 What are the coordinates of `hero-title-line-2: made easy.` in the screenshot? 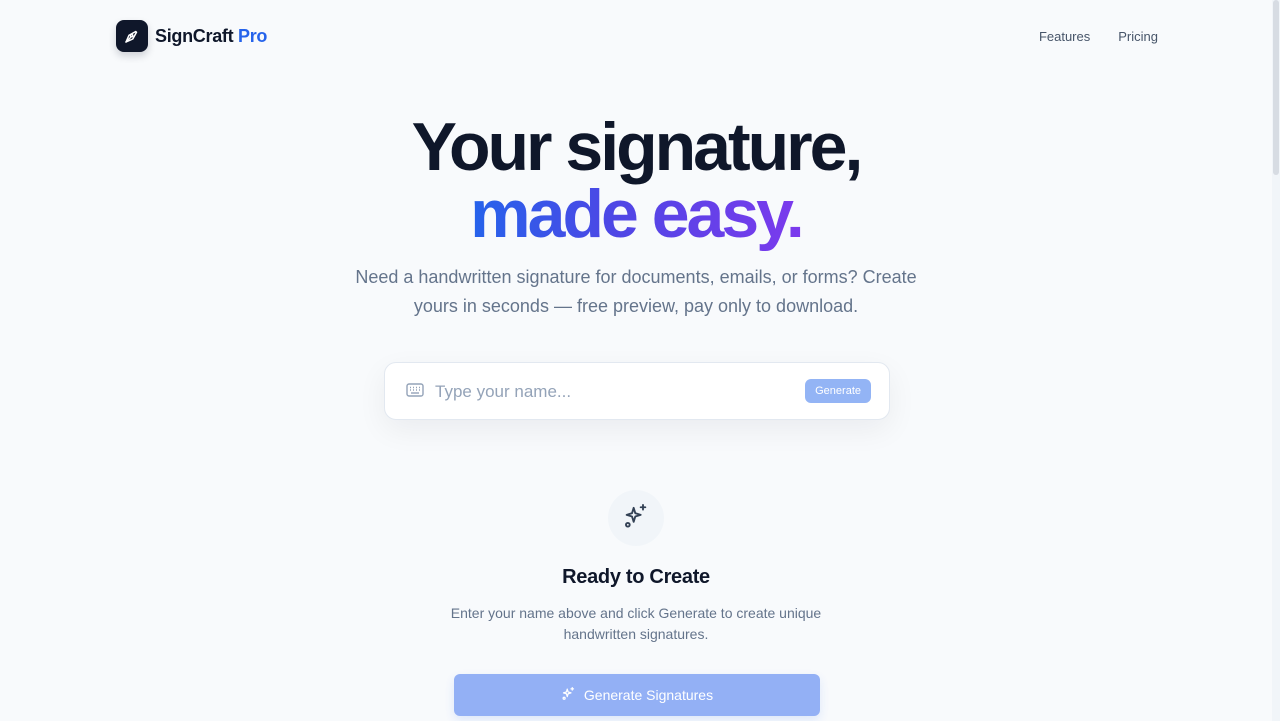 It's located at (636, 214).